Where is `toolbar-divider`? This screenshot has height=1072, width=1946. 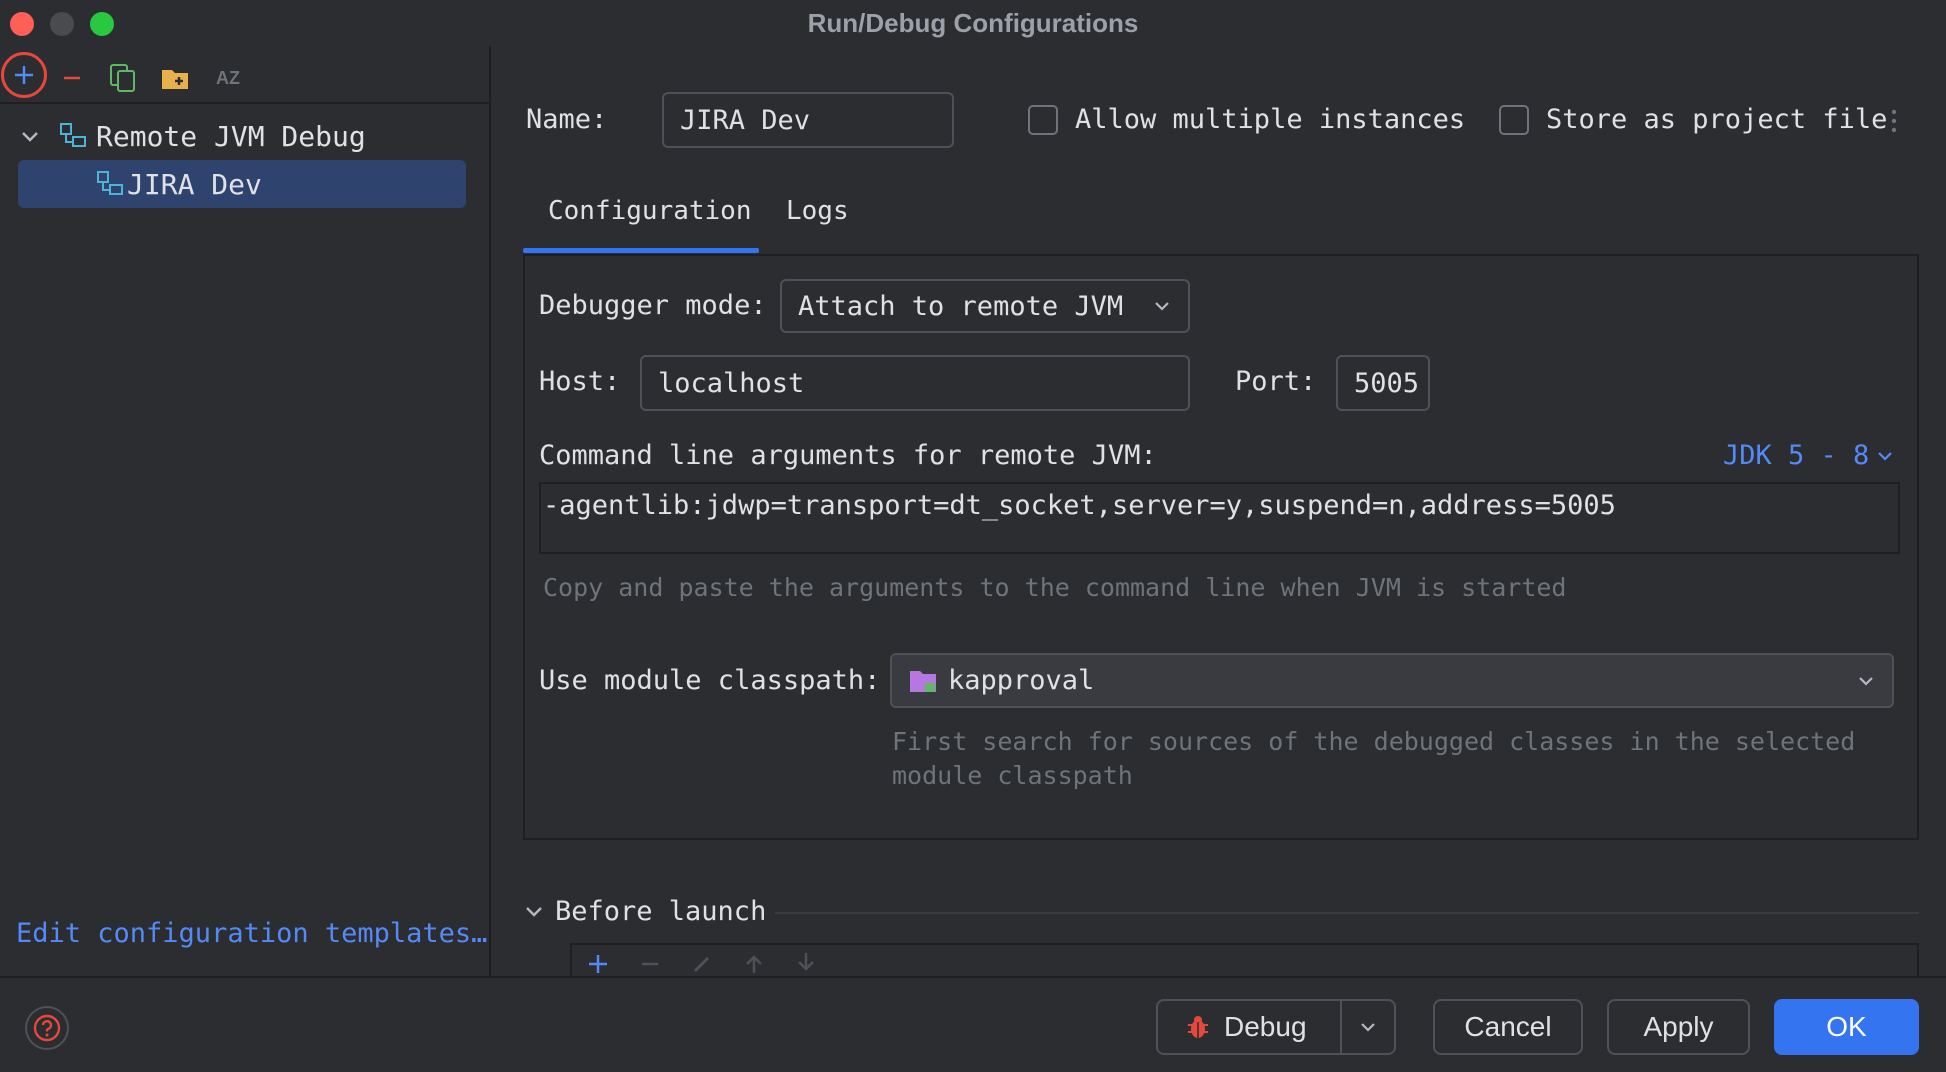 toolbar-divider is located at coordinates (245, 103).